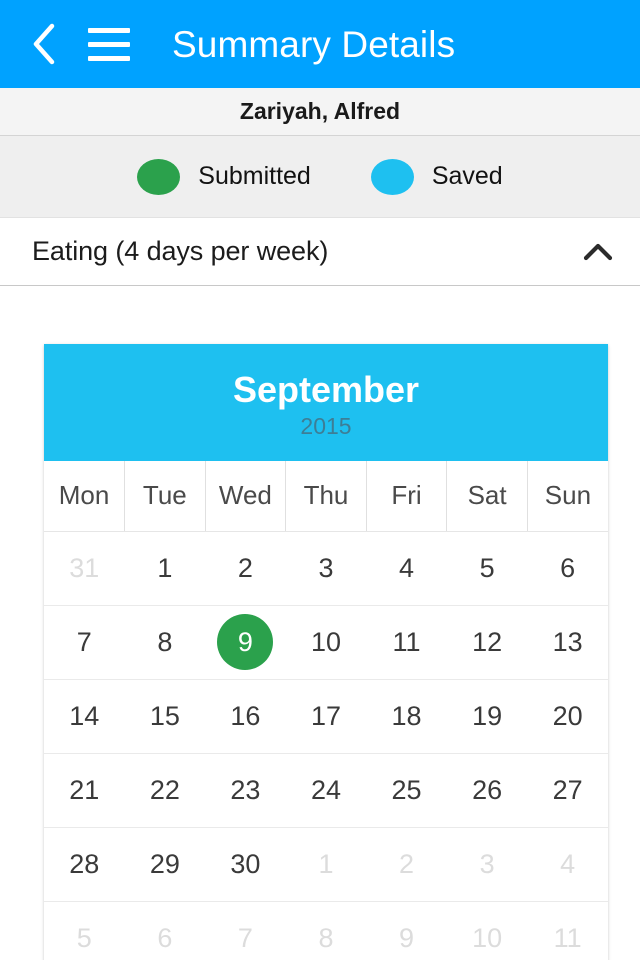  I want to click on calendar-day-number: 17, so click(325, 715).